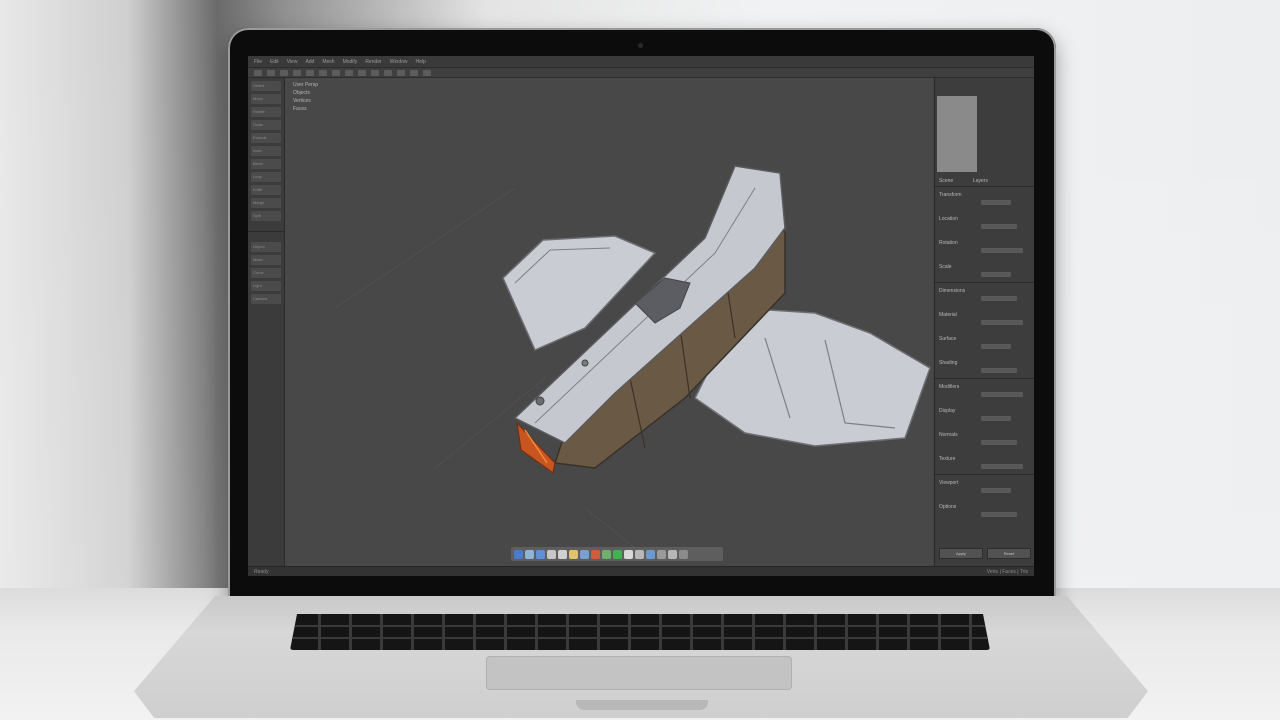 The width and height of the screenshot is (1280, 720). Describe the element at coordinates (947, 459) in the screenshot. I see `property-label: Texture` at that location.